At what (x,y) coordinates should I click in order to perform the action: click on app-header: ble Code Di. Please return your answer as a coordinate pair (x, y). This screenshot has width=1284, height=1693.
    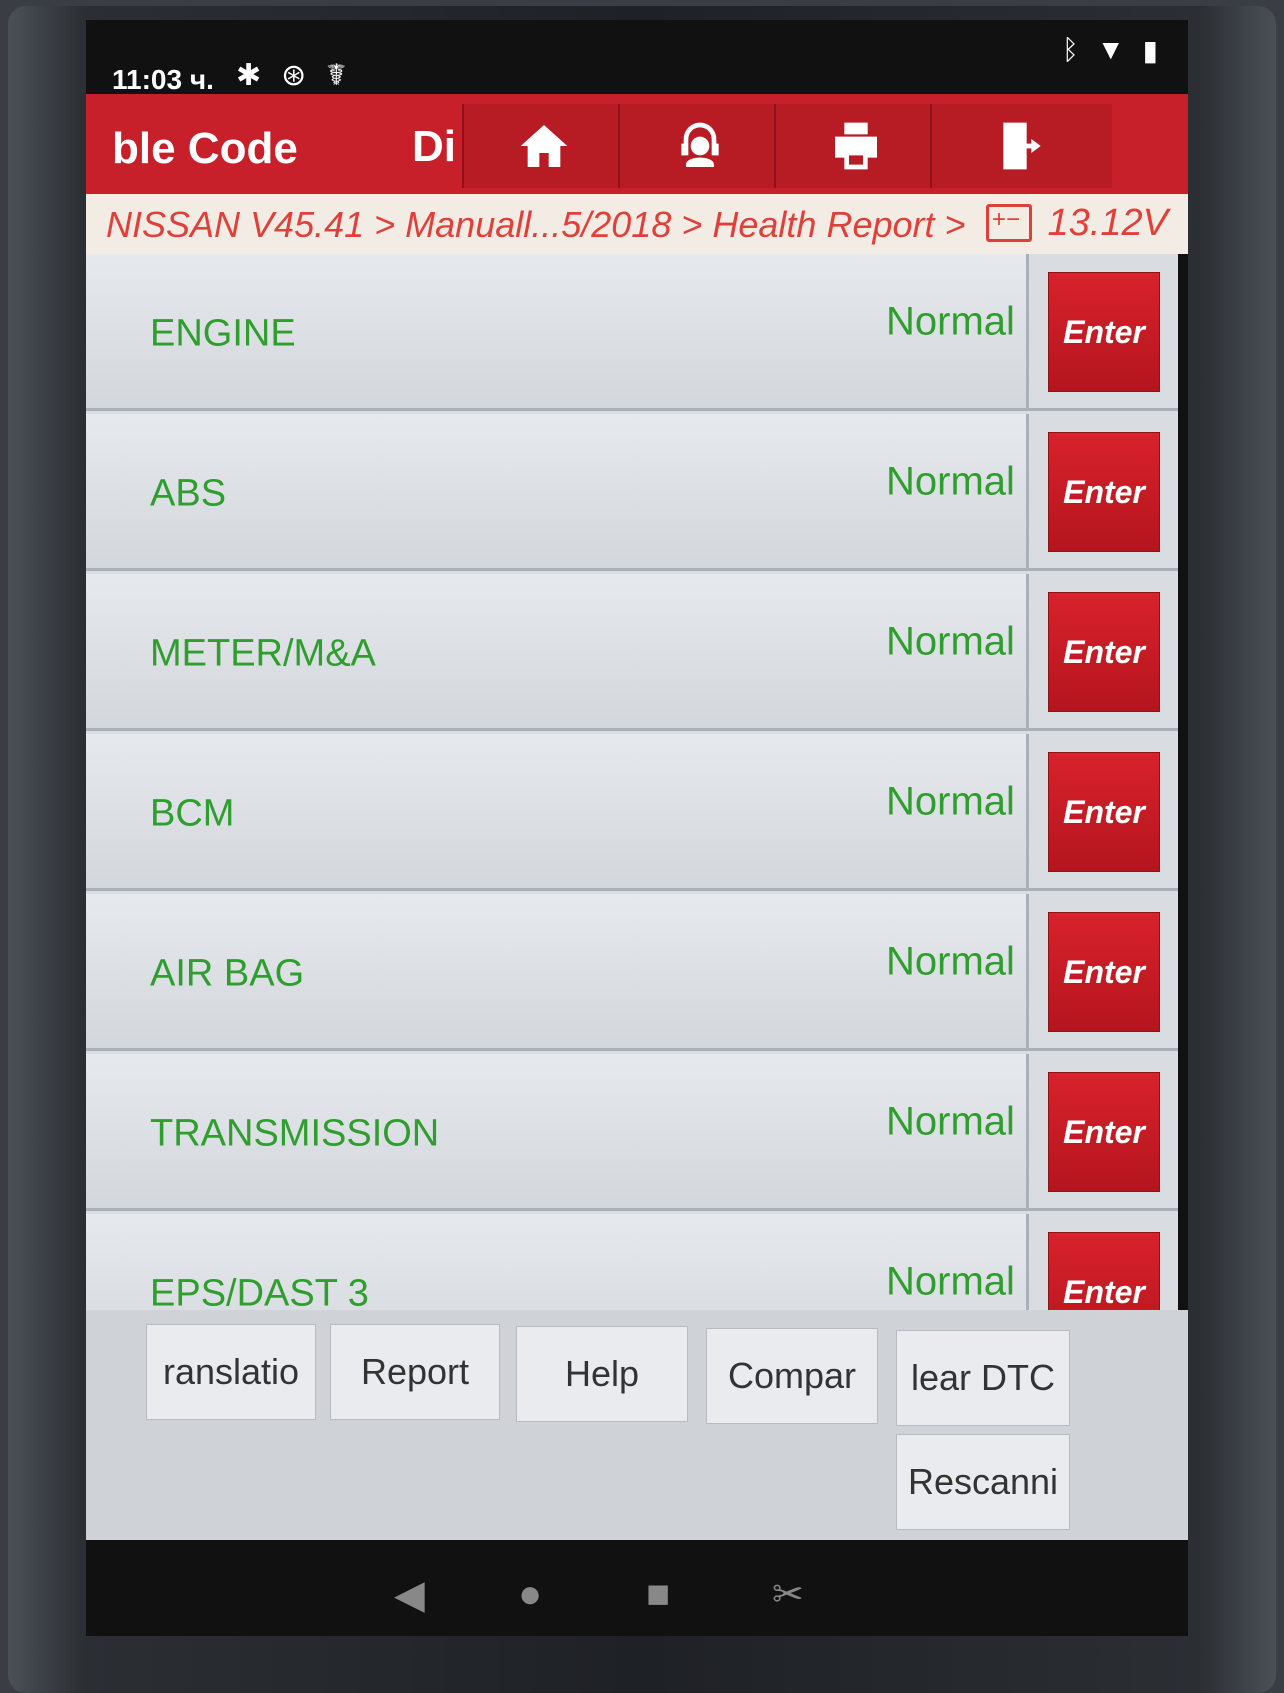
    Looking at the image, I should click on (637, 144).